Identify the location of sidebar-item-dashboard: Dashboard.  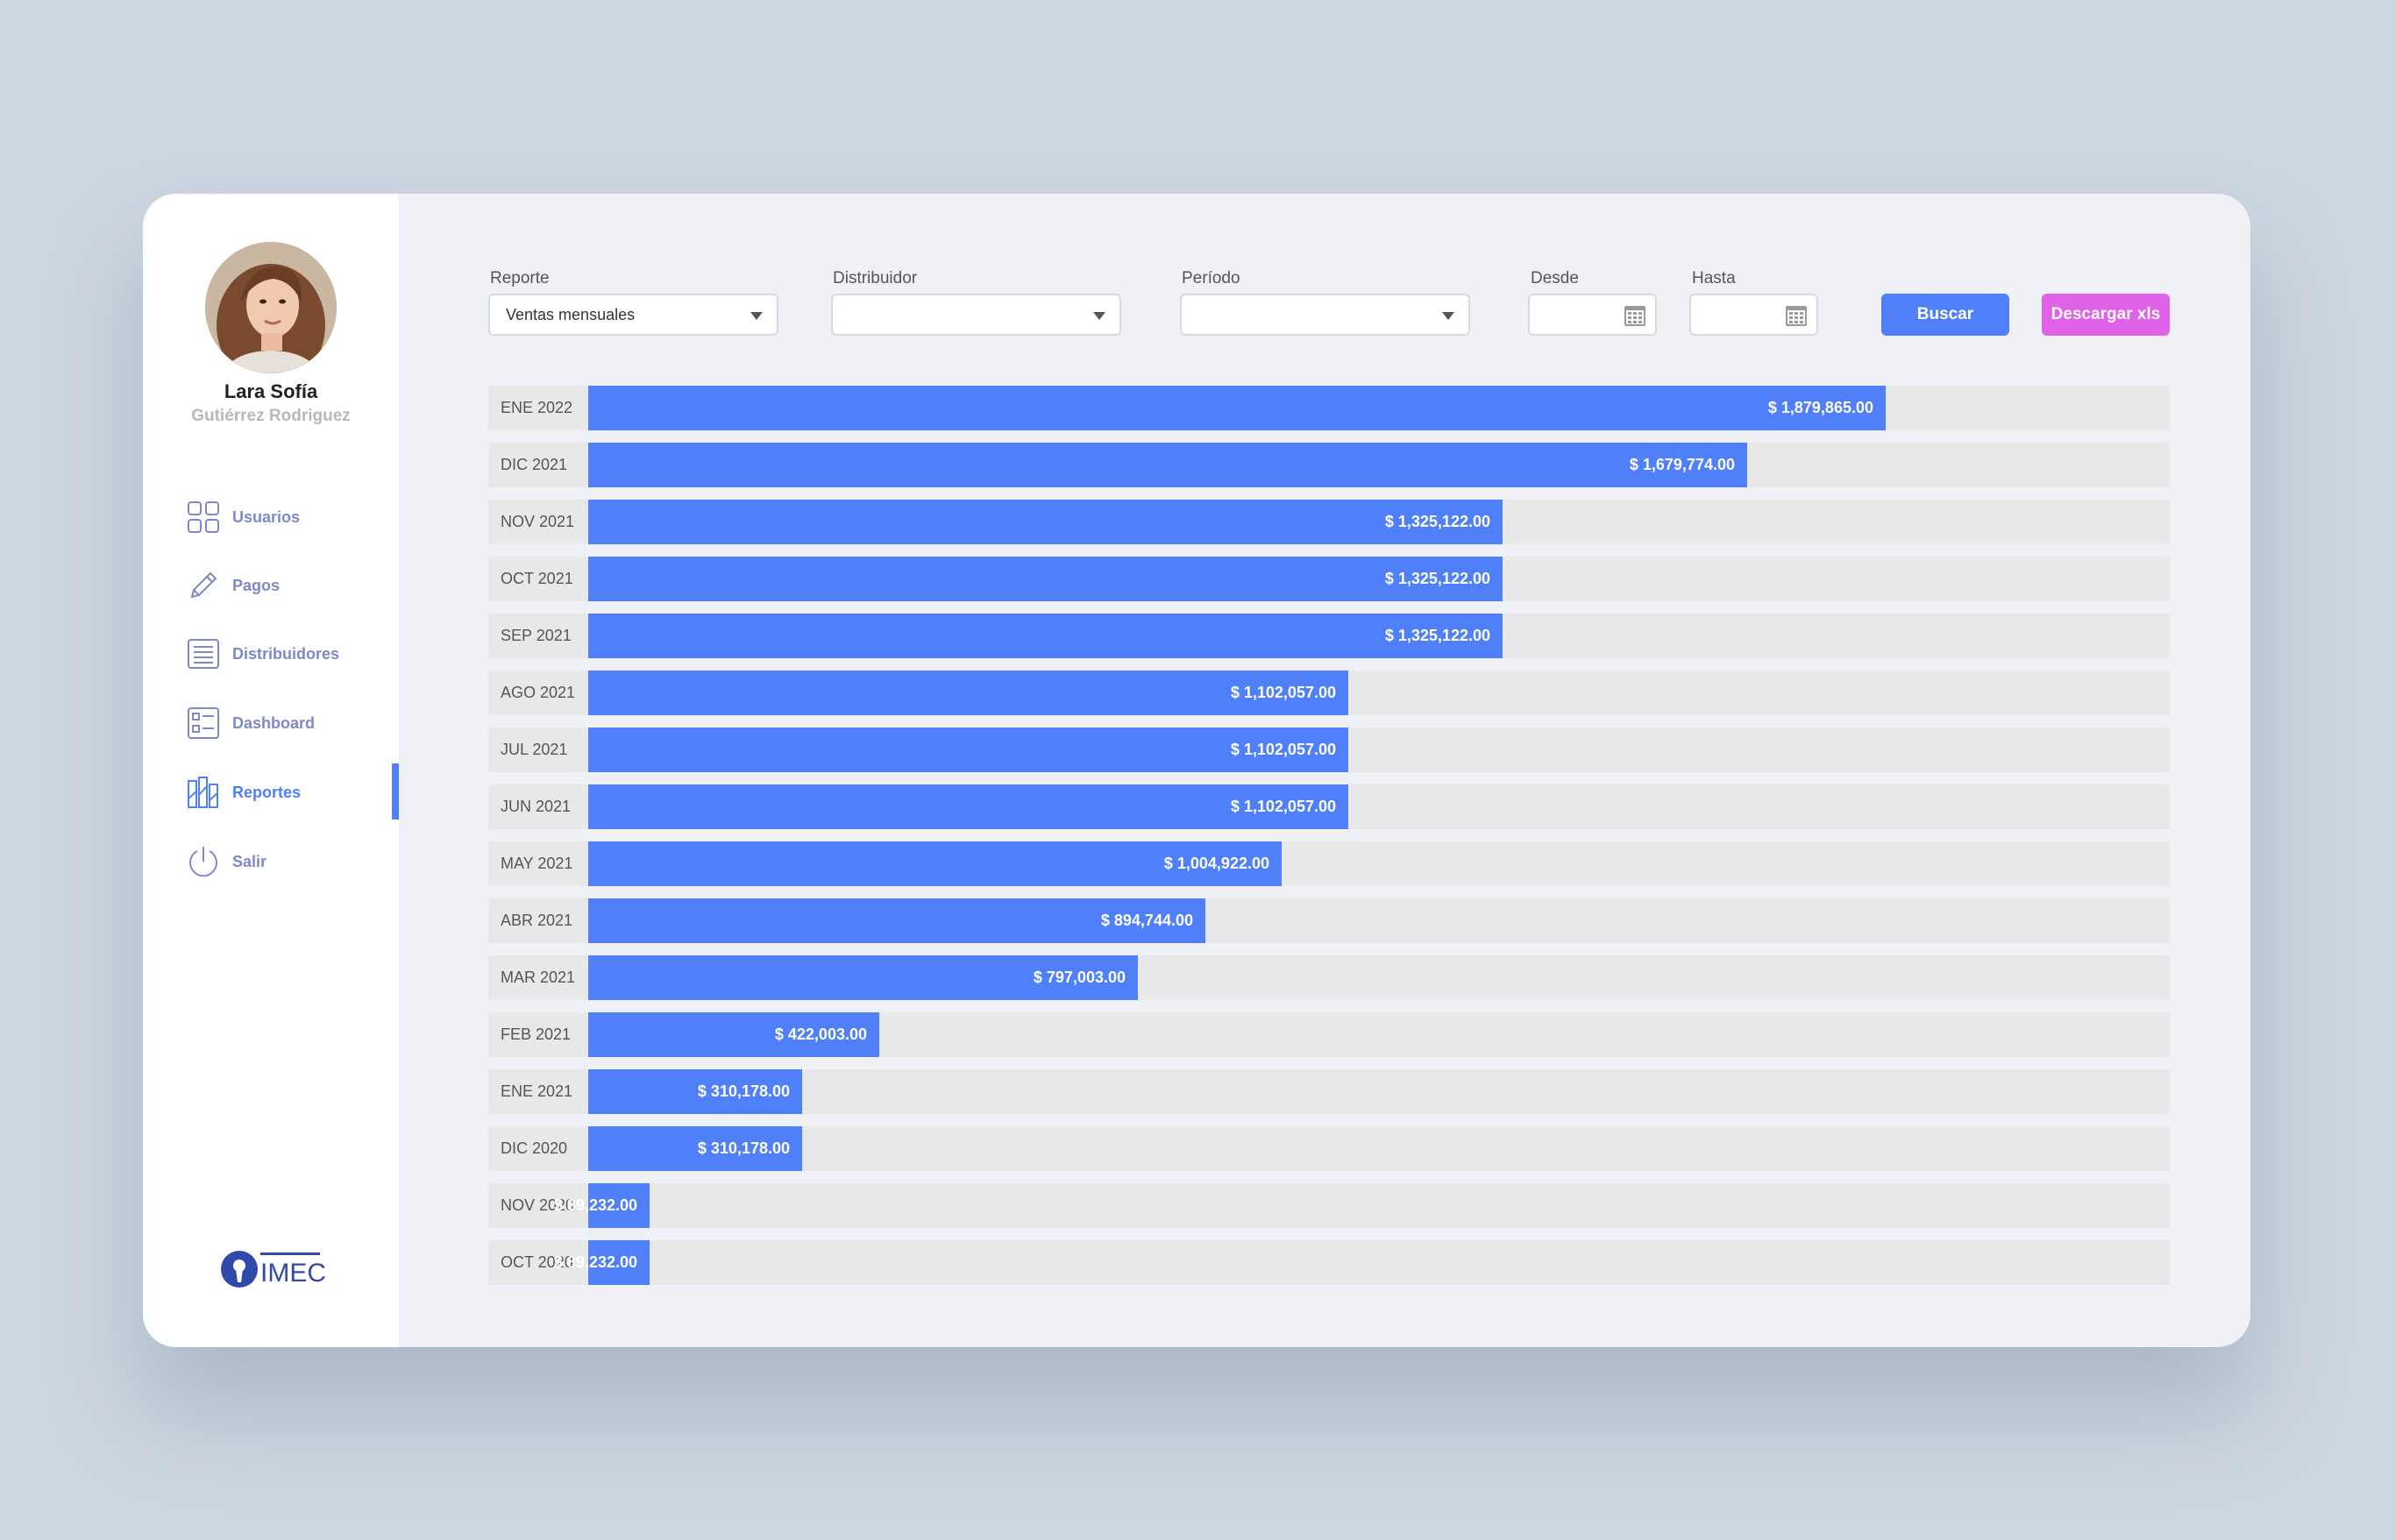
(293, 723).